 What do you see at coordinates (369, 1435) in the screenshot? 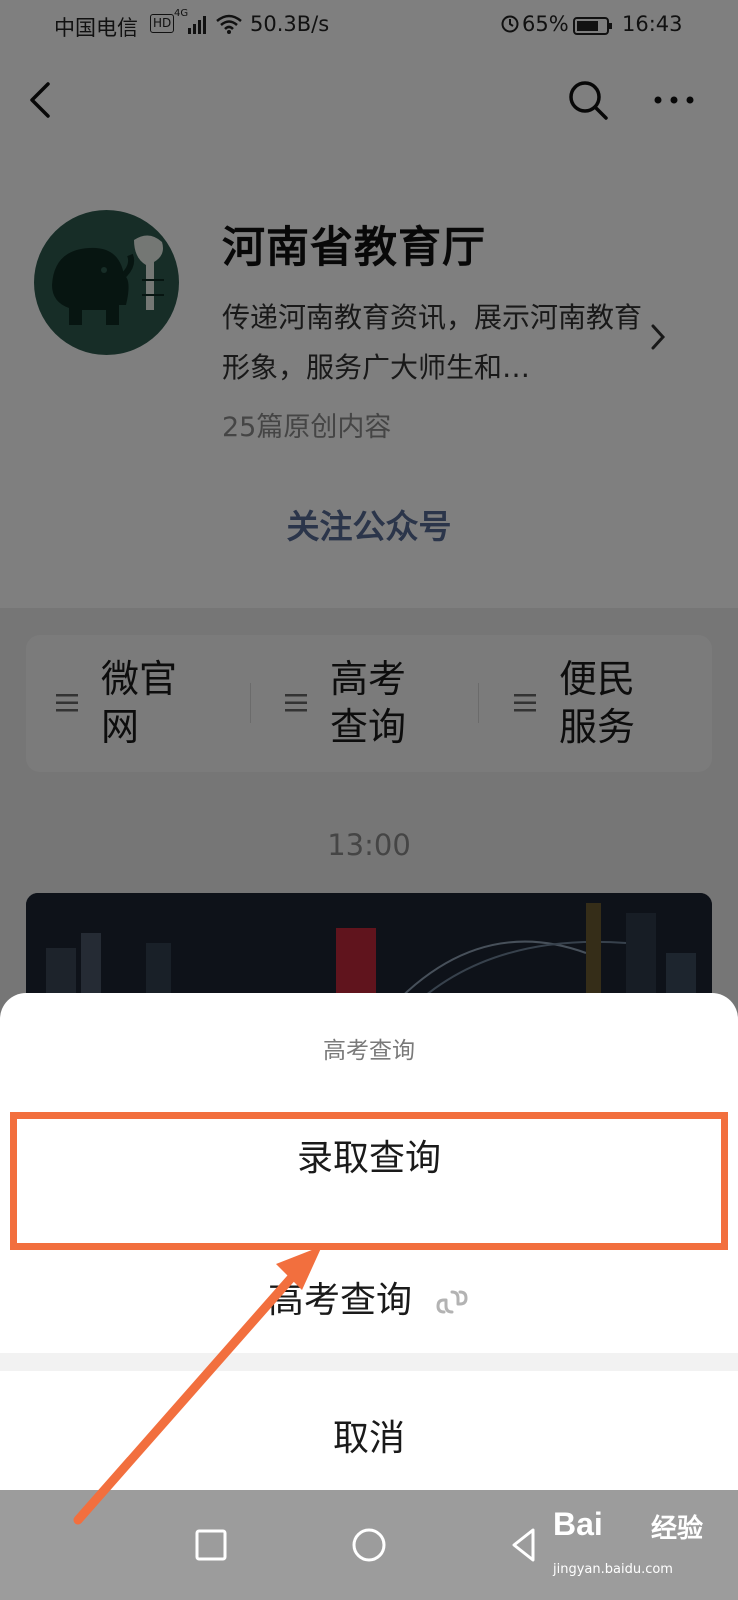
I see `cancel-button: 取消` at bounding box center [369, 1435].